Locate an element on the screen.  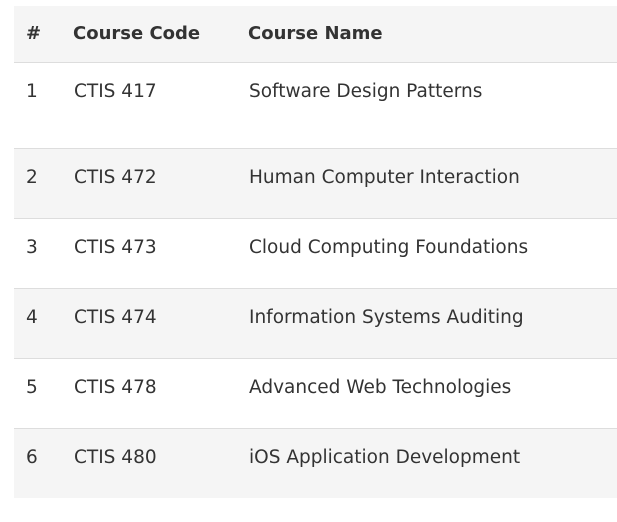
row-number: 4 is located at coordinates (32, 317).